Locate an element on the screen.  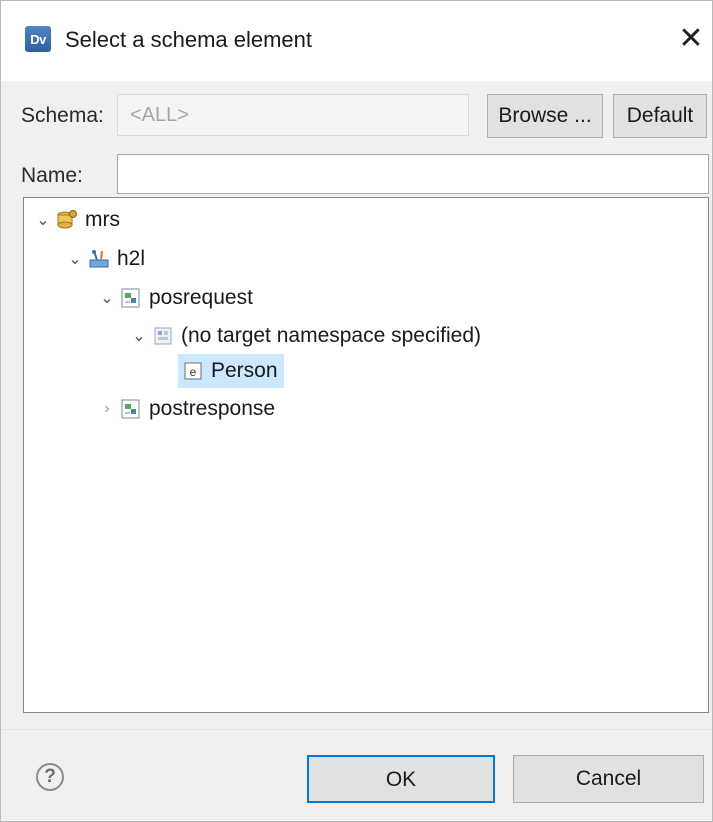
help-icon: ? is located at coordinates (50, 777).